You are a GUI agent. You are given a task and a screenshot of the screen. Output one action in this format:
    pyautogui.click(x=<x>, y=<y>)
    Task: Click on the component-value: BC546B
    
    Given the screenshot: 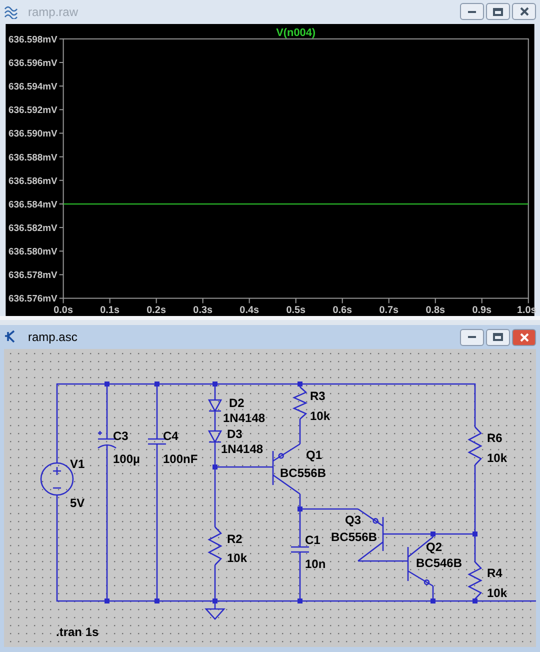 What is the action you would take?
    pyautogui.click(x=439, y=563)
    